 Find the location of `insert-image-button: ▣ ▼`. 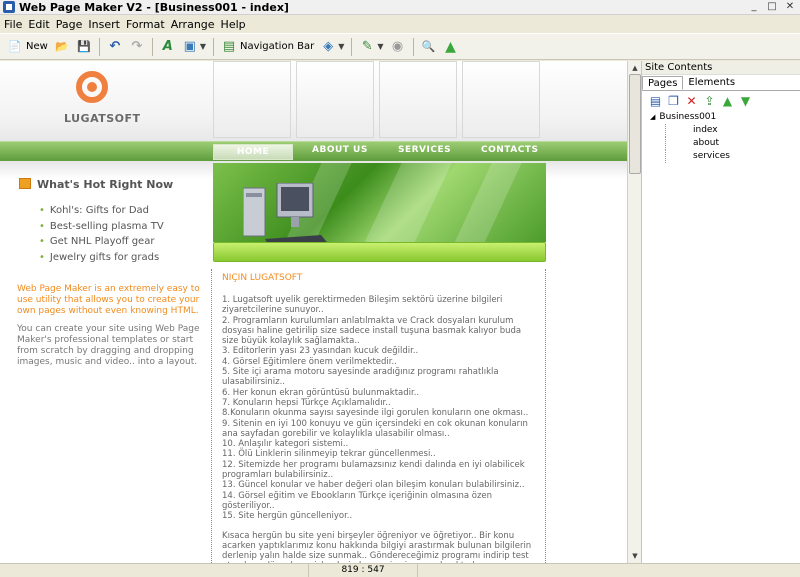

insert-image-button: ▣ ▼ is located at coordinates (194, 47).